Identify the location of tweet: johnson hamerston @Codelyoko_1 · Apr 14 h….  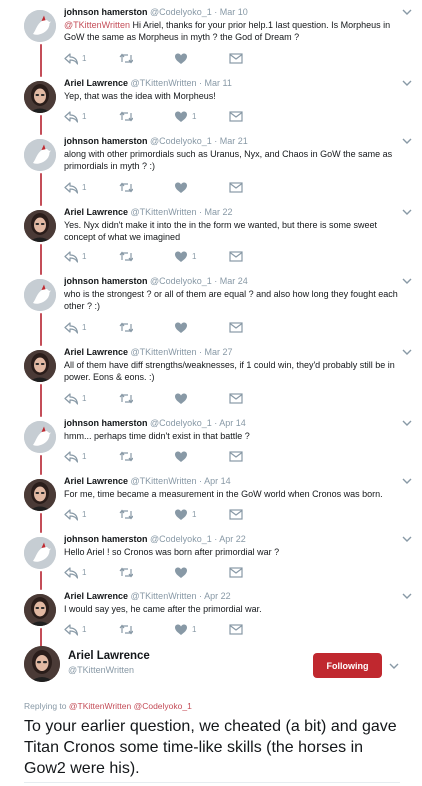
(211, 446).